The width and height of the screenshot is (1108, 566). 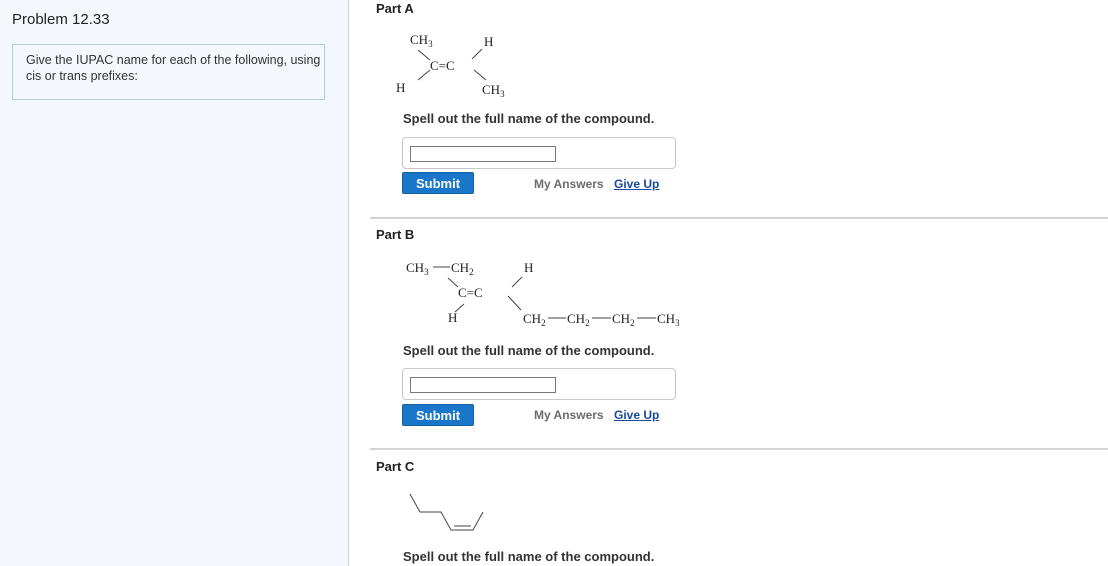 I want to click on part-b-submit-button: Submit, so click(x=438, y=415).